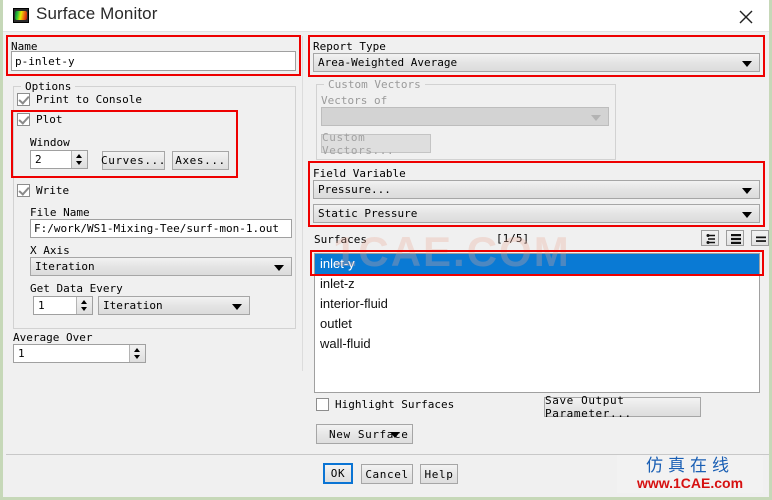  I want to click on highlight-surfaces-label: Highlight Surfaces, so click(395, 404).